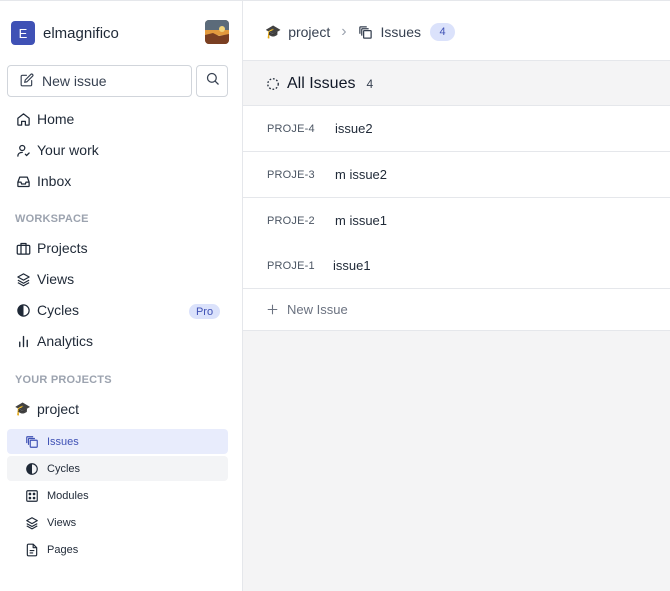 This screenshot has width=670, height=591. What do you see at coordinates (118, 341) in the screenshot?
I see `nav-analytics: Analytics` at bounding box center [118, 341].